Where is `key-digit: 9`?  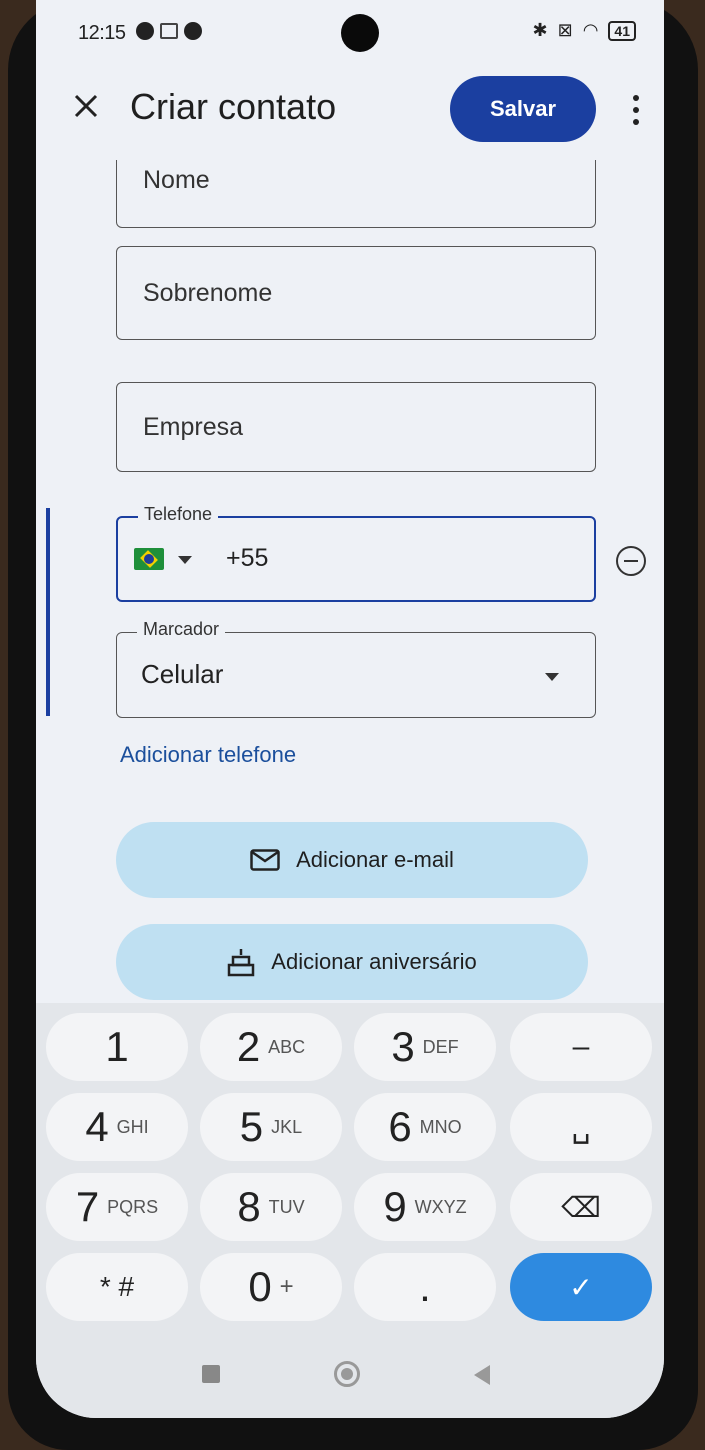
key-digit: 9 is located at coordinates (395, 1206).